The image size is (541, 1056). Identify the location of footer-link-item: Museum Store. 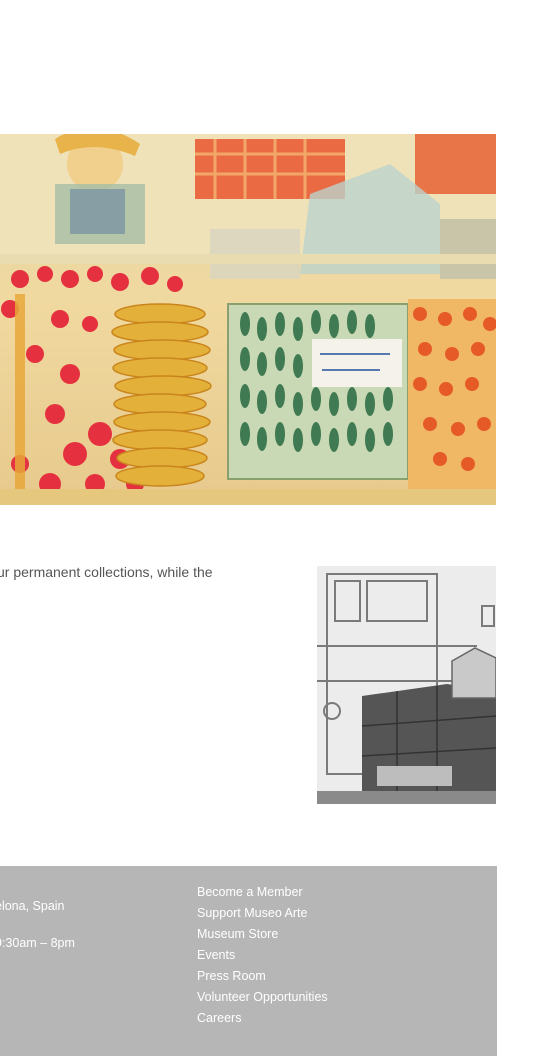
(262, 935).